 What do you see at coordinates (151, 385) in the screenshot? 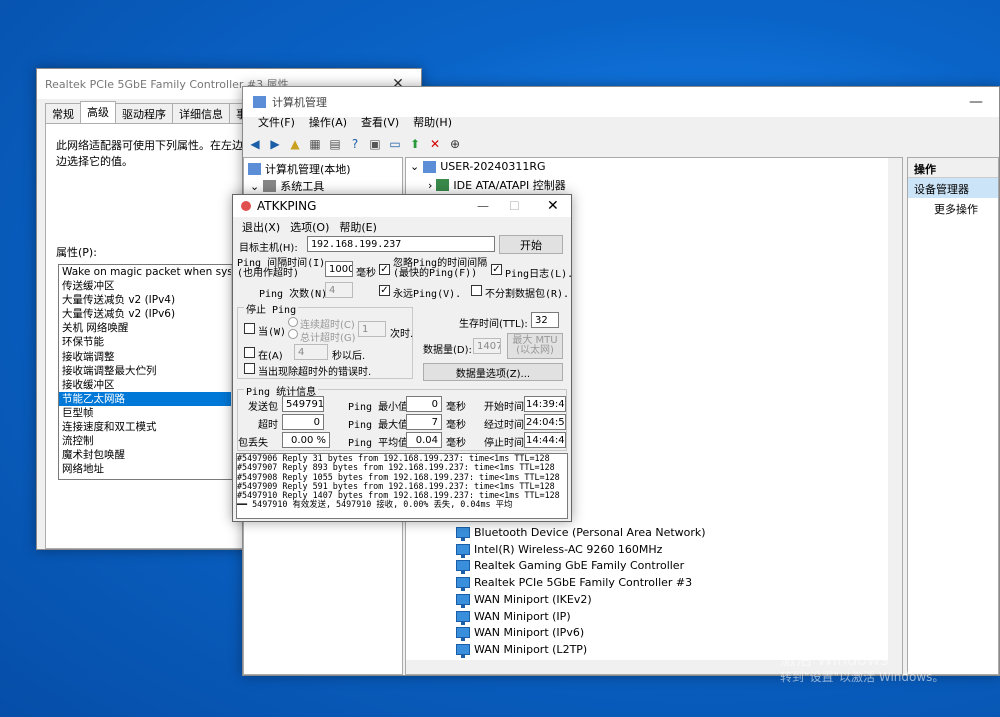
I see `property-item: 接收缓冲区` at bounding box center [151, 385].